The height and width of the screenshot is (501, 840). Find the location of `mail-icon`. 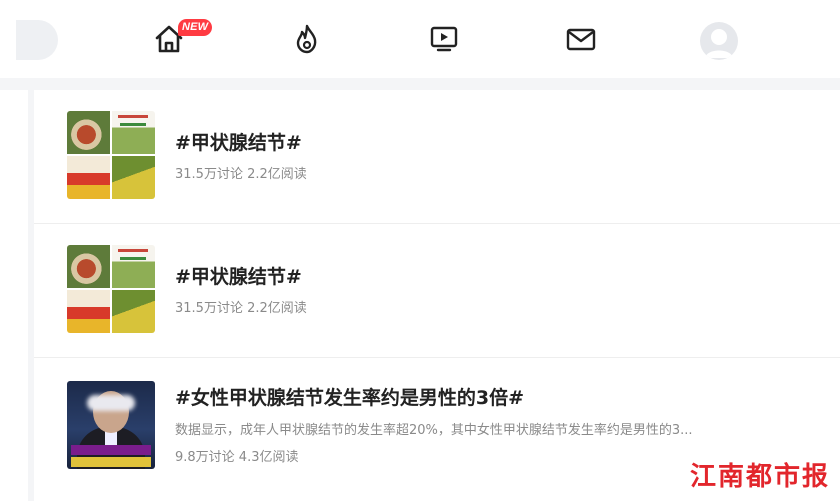

mail-icon is located at coordinates (581, 39).